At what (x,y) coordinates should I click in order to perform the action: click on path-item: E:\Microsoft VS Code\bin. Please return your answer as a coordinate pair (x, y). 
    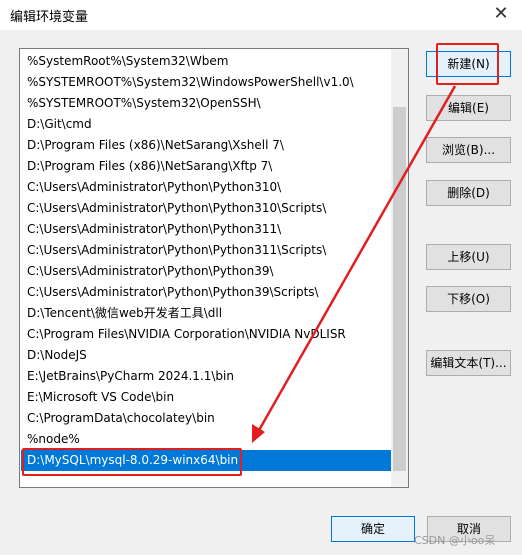
    Looking at the image, I should click on (206, 397).